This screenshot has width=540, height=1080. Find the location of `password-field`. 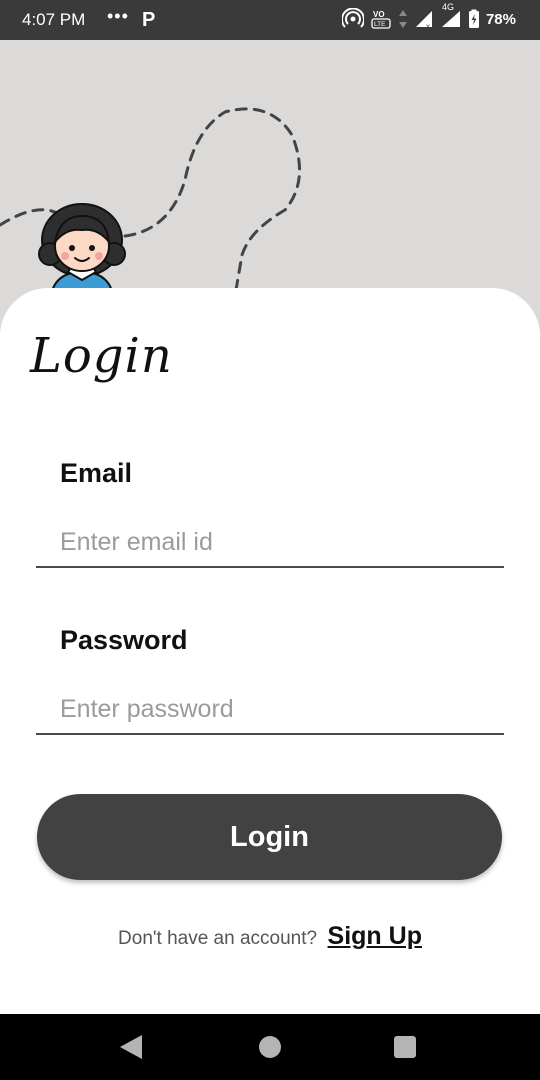

password-field is located at coordinates (270, 710).